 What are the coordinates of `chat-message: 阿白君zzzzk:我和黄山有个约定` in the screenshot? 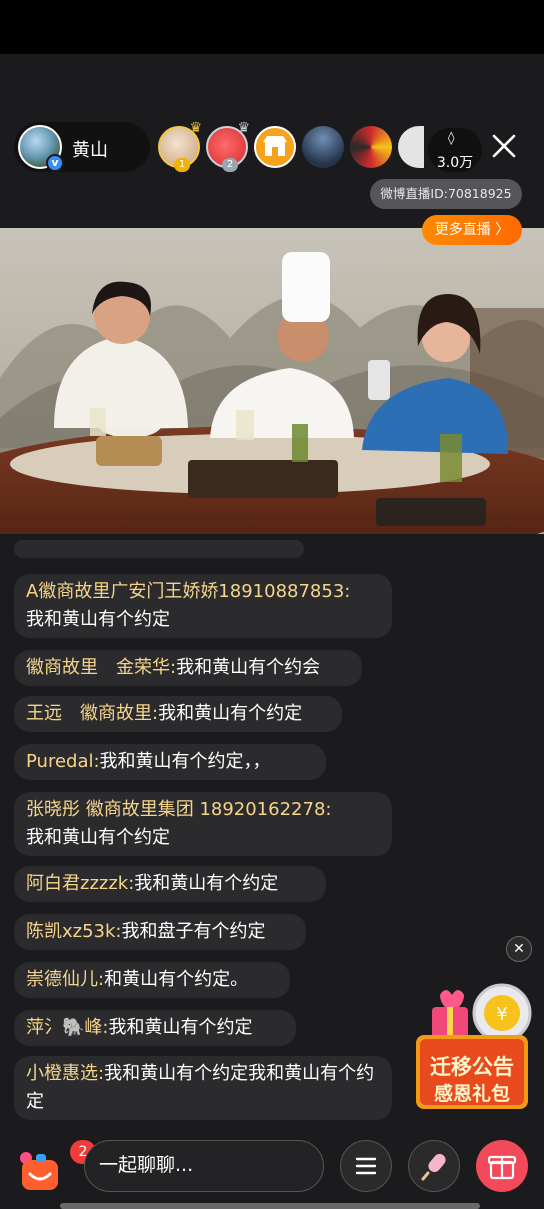 It's located at (170, 884).